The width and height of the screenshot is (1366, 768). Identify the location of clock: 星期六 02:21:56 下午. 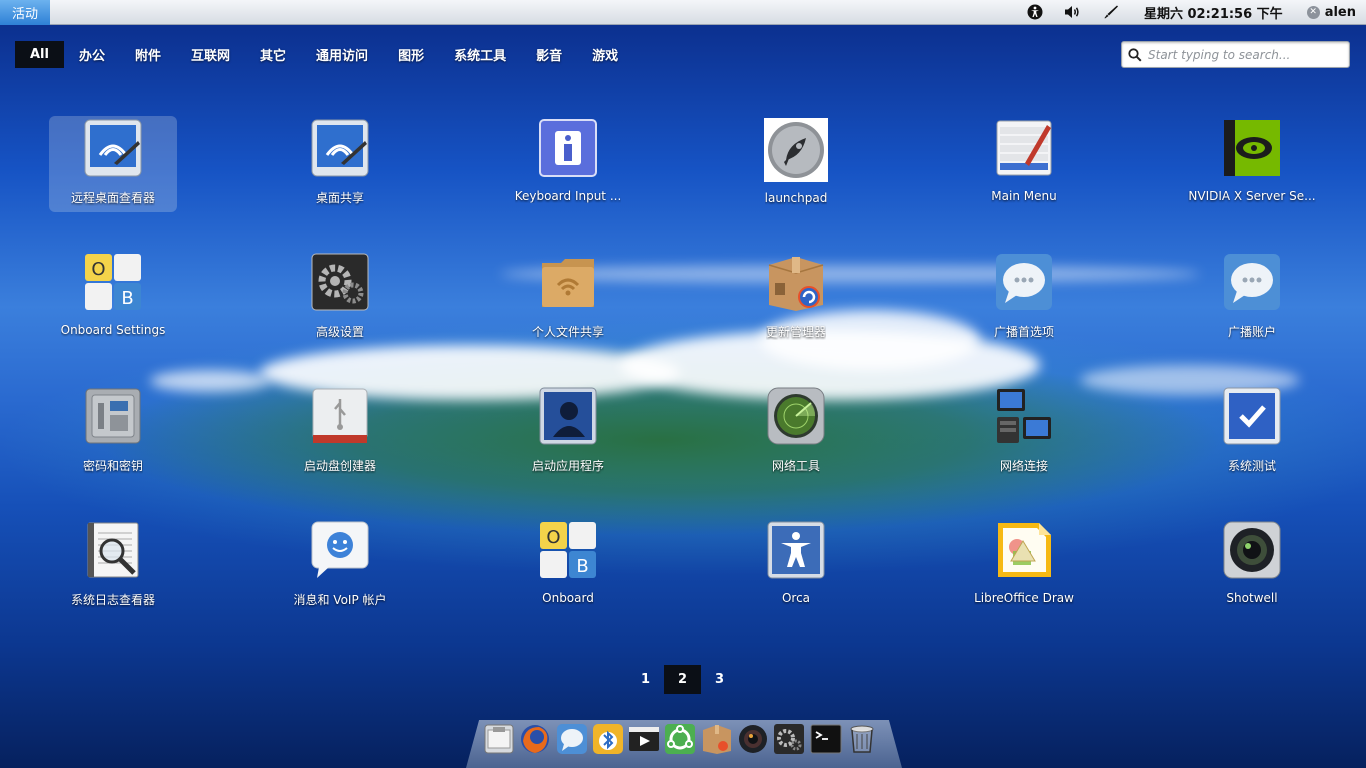
(1213, 12).